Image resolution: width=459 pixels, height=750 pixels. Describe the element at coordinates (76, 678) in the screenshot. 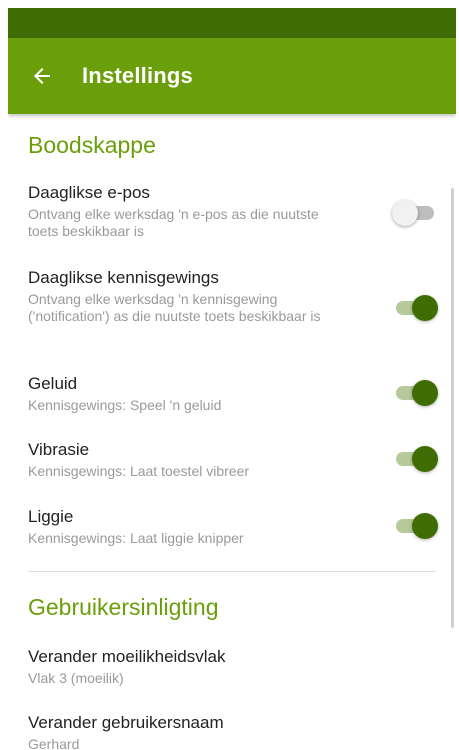

I see `pref-summary: Vlak 3 (moeilik)` at that location.